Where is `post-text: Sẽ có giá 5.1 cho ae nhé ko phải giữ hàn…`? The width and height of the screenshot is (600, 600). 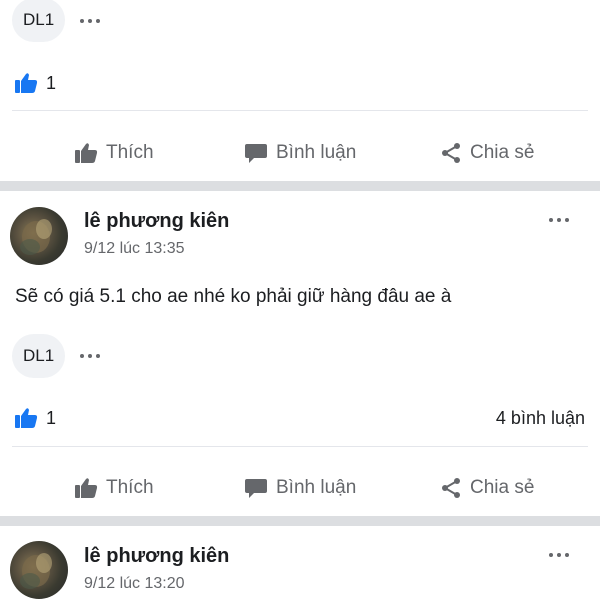 post-text: Sẽ có giá 5.1 cho ae nhé ko phải giữ hàn… is located at coordinates (233, 296).